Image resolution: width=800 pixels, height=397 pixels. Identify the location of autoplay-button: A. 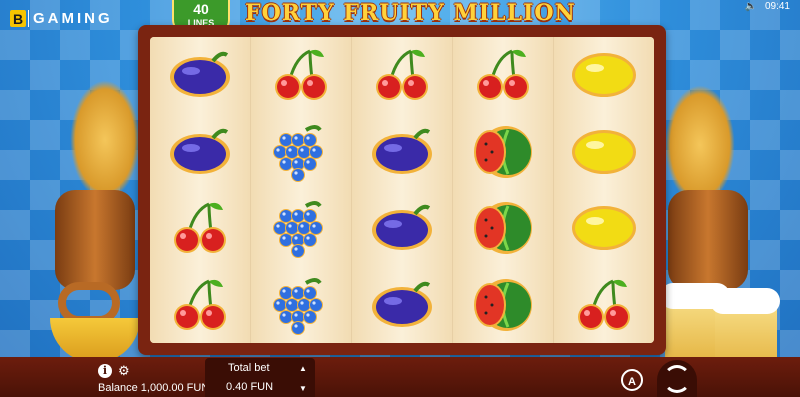
(632, 380).